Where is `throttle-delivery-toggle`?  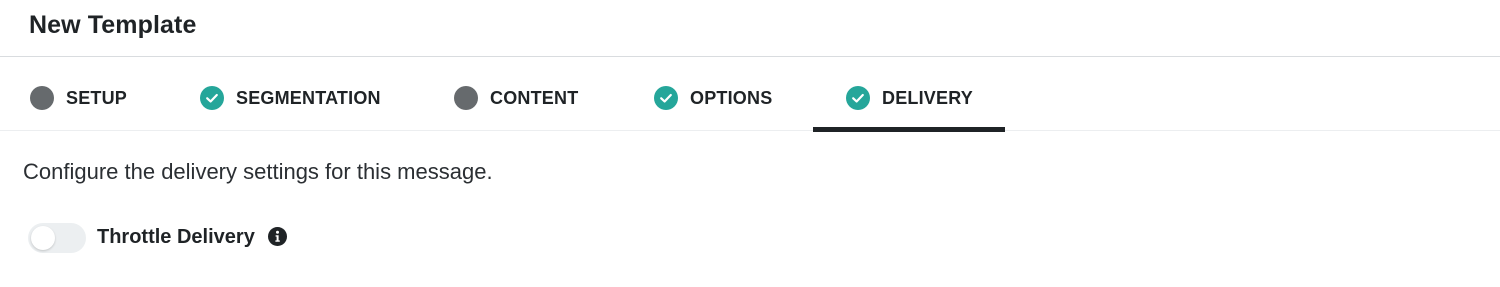
throttle-delivery-toggle is located at coordinates (57, 238).